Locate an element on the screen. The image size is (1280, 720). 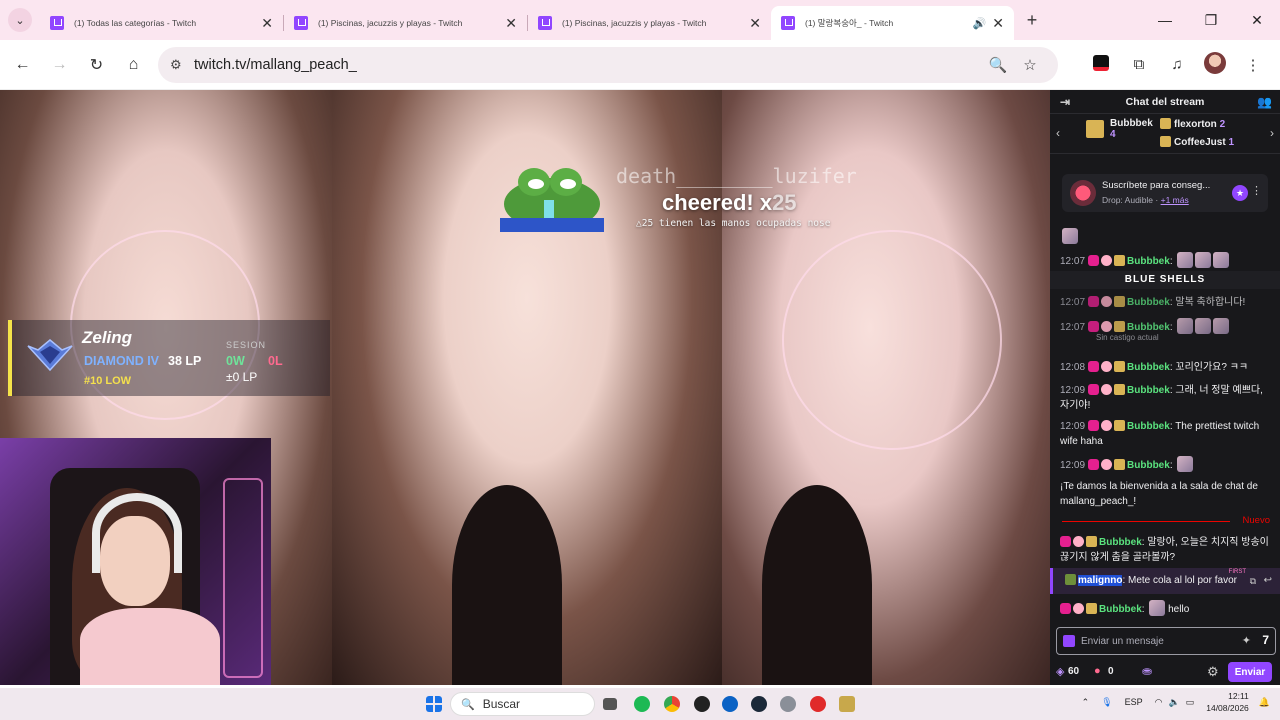
address-bar: ⚙ twitch.tv/mallang_peach_ 🔍 ☆ is located at coordinates (608, 64).